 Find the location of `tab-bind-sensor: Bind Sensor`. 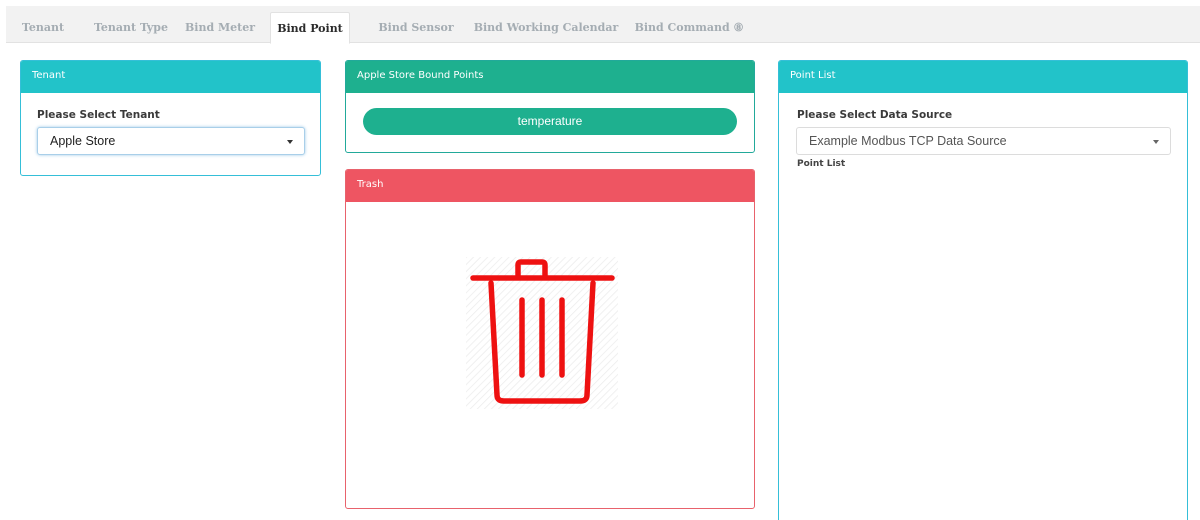

tab-bind-sensor: Bind Sensor is located at coordinates (416, 27).